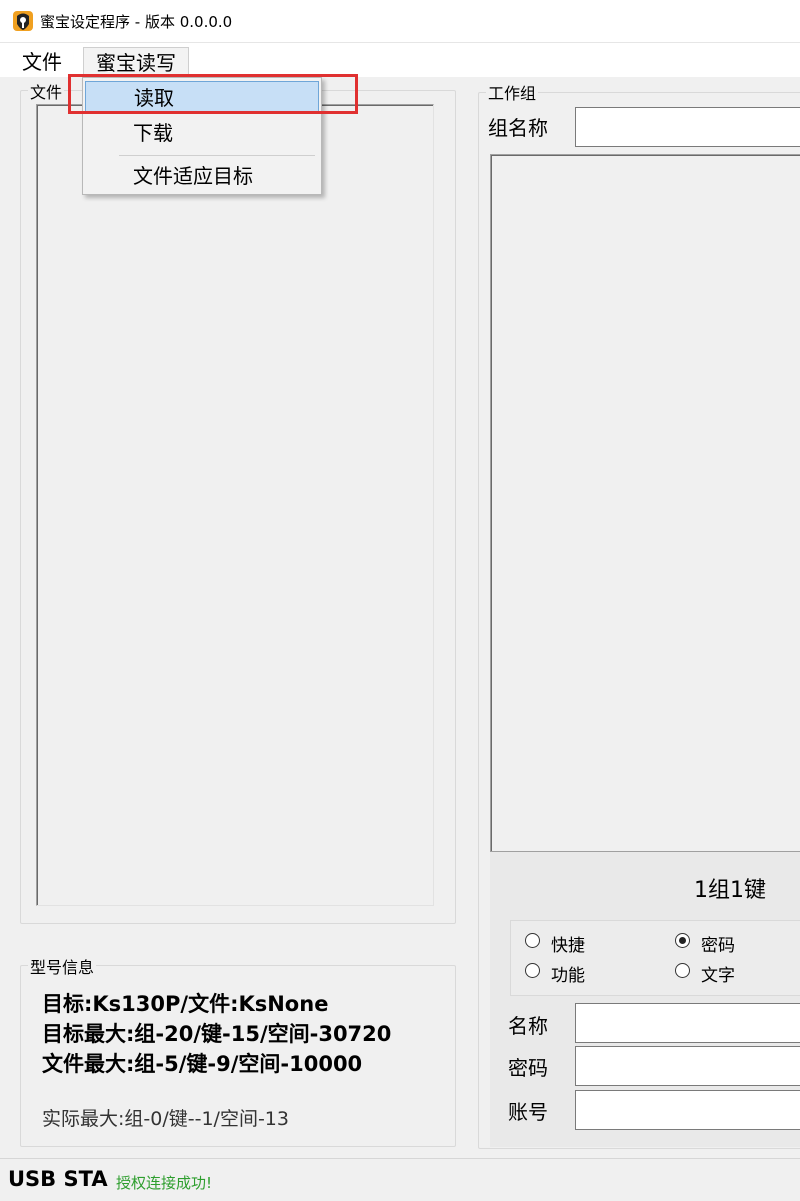  Describe the element at coordinates (58, 1179) in the screenshot. I see `usb-status-label: USB STA` at that location.